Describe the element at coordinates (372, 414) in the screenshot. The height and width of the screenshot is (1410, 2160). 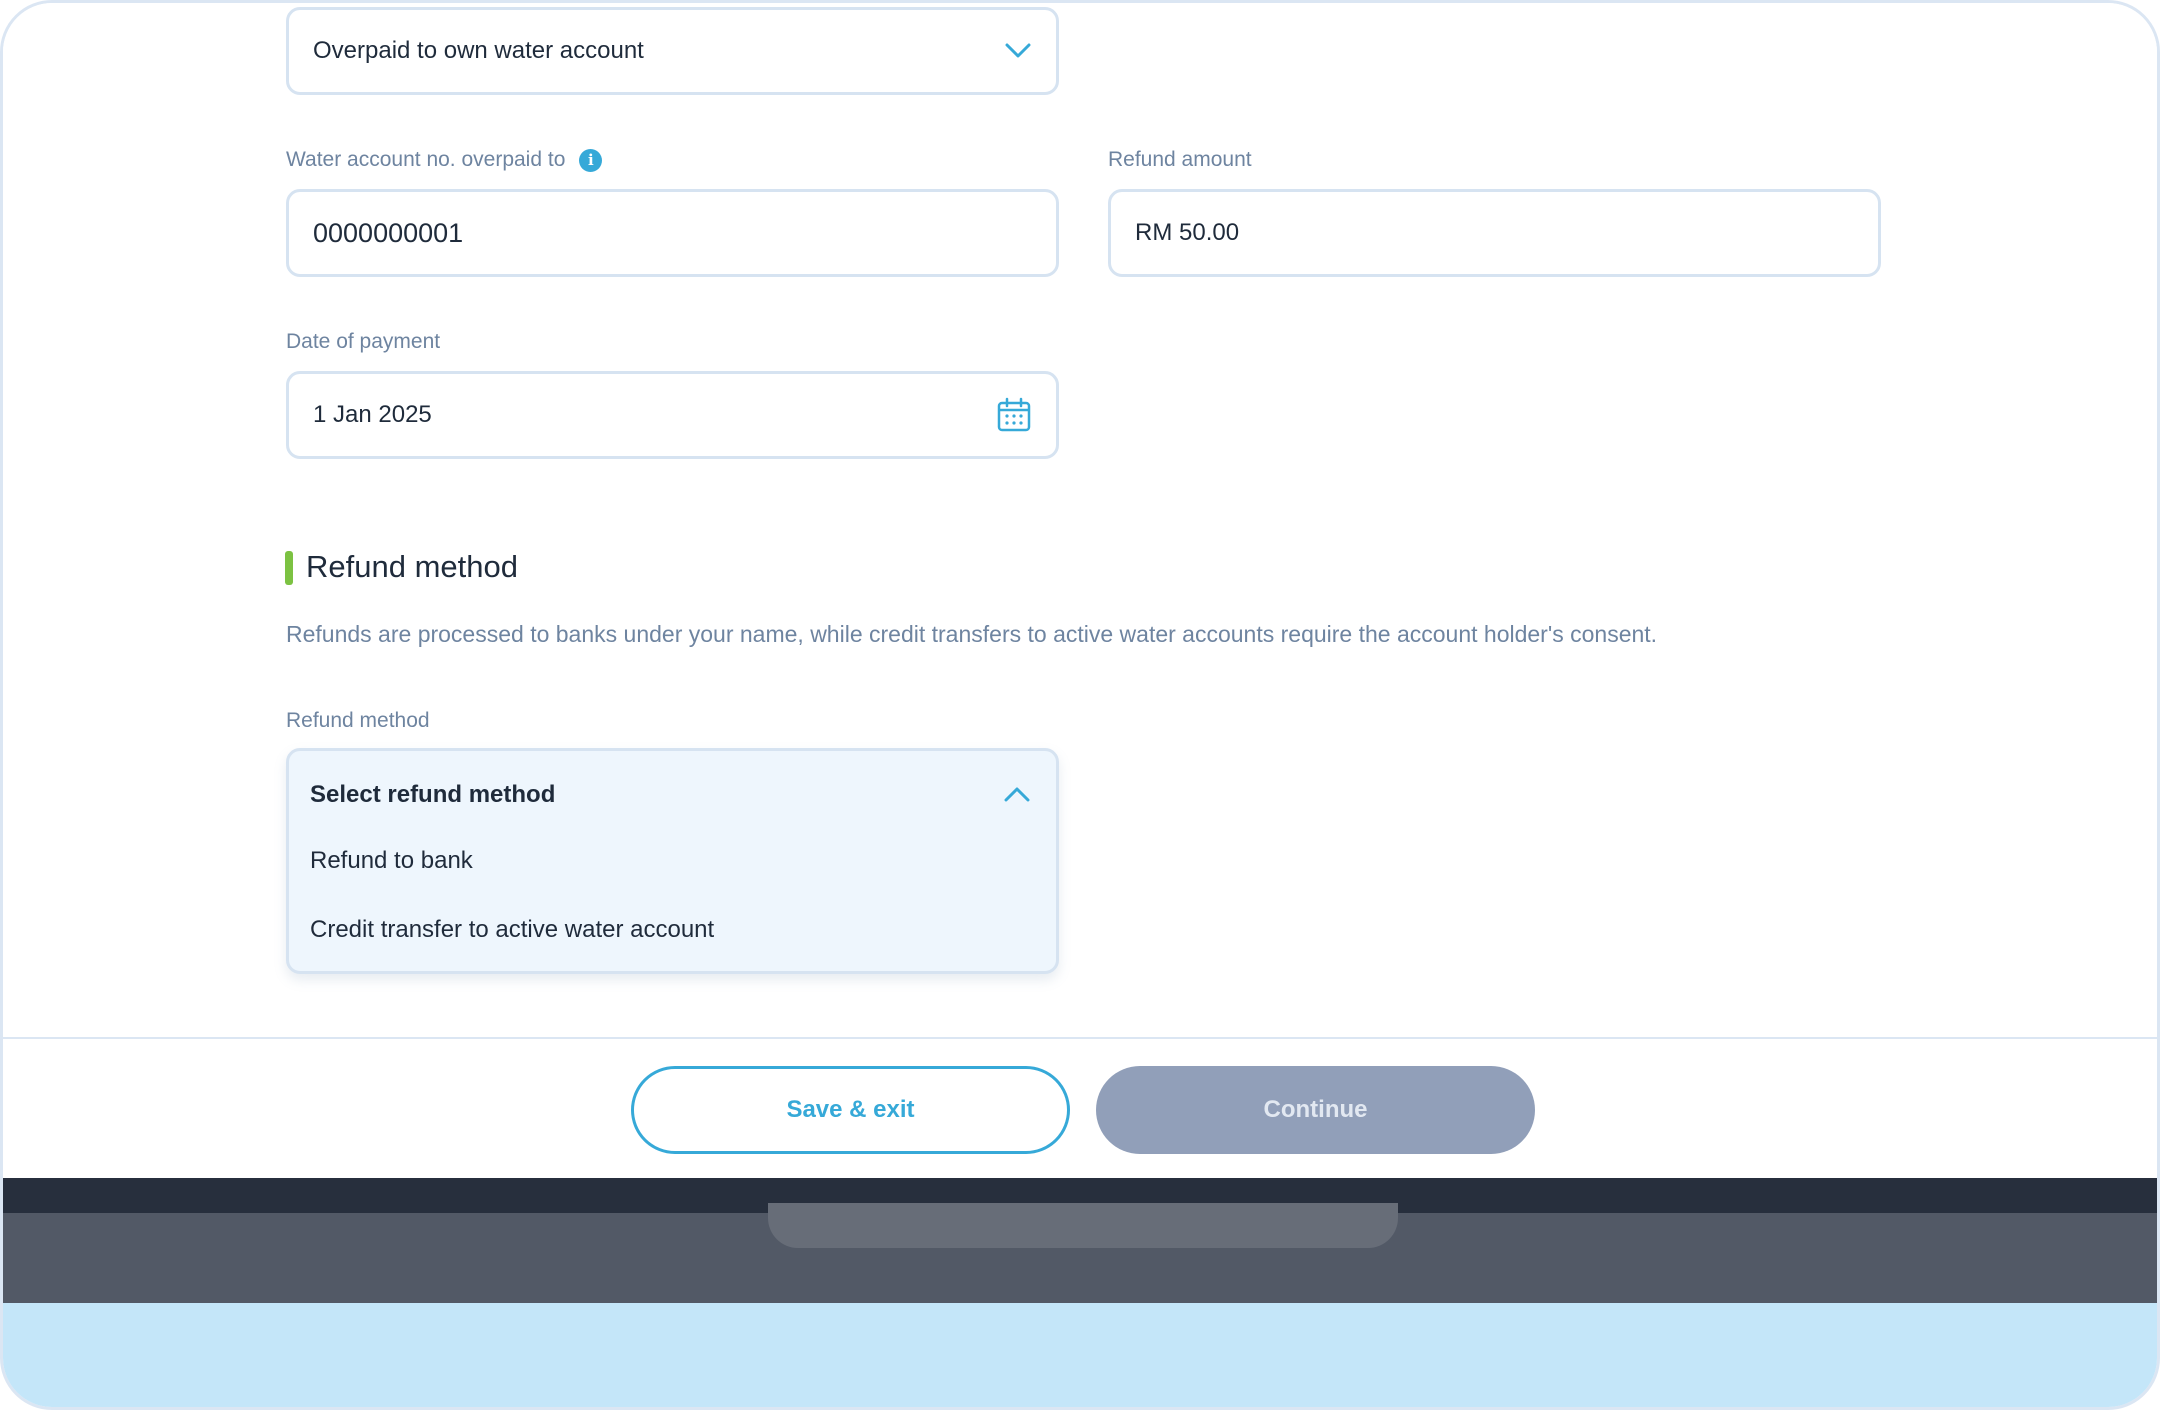
I see `date-of-payment-value: 1 Jan 2025` at that location.